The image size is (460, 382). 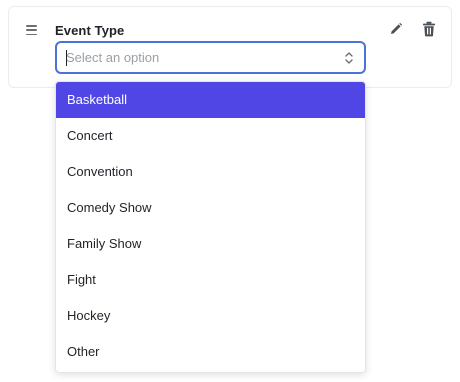 What do you see at coordinates (349, 58) in the screenshot?
I see `chevron-up-down-icon` at bounding box center [349, 58].